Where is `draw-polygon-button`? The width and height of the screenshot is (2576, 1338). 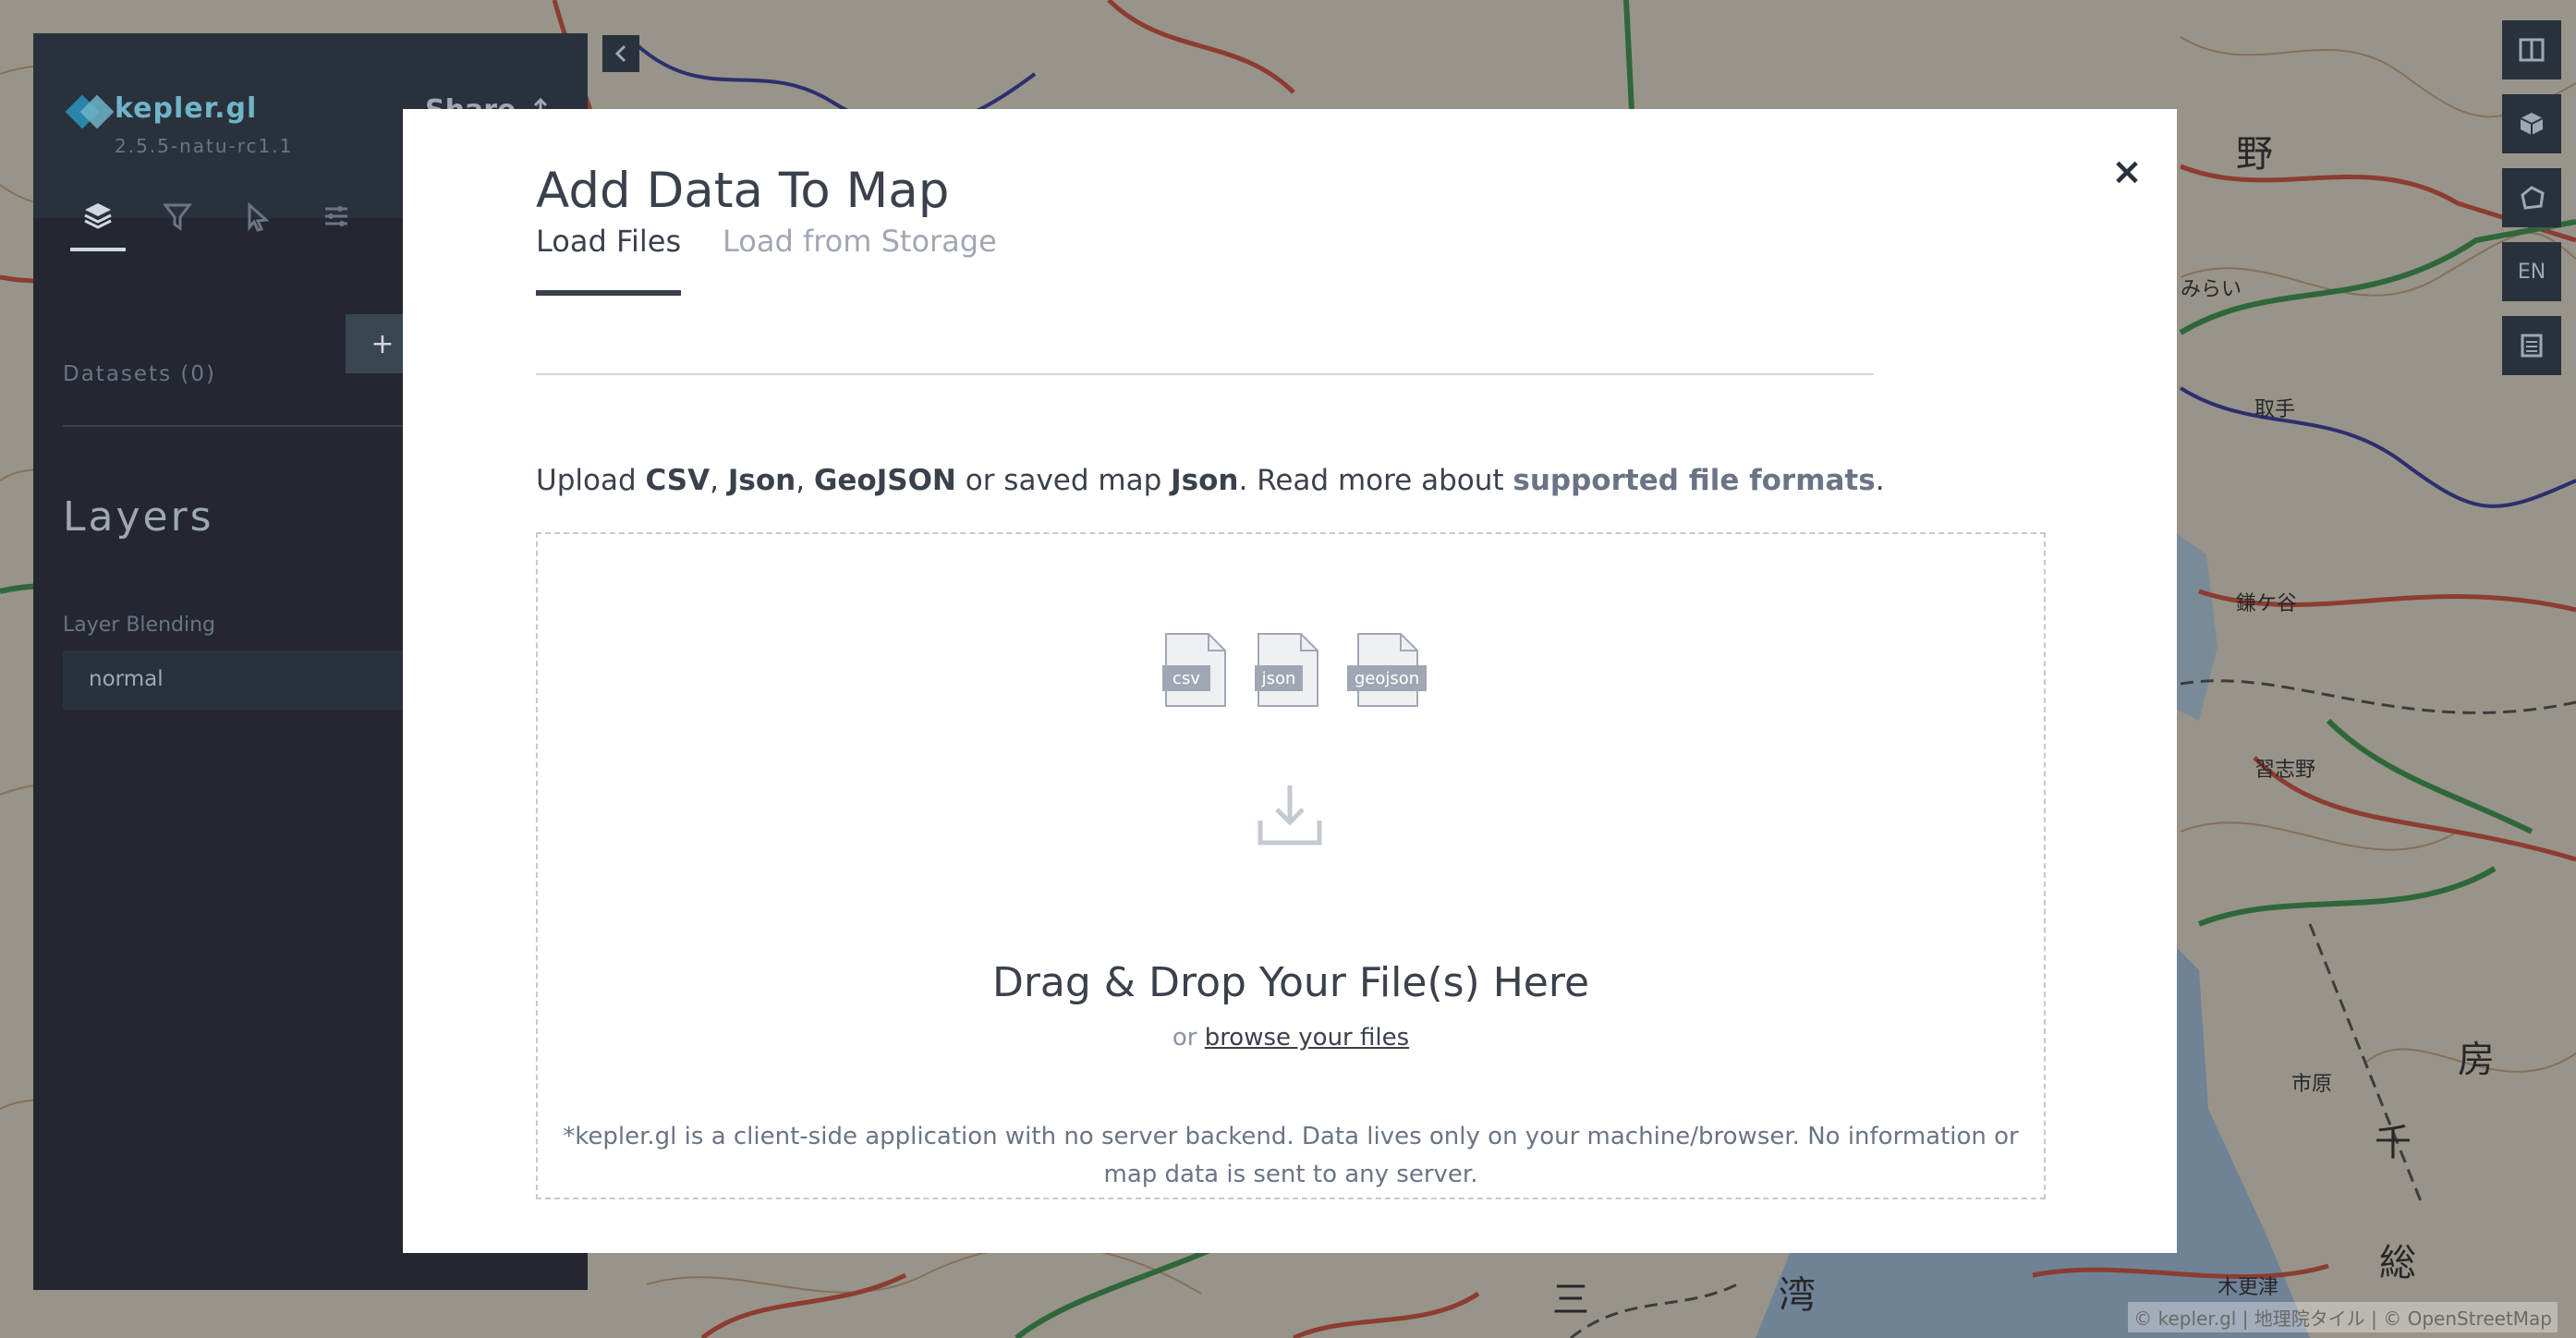
draw-polygon-button is located at coordinates (2531, 198).